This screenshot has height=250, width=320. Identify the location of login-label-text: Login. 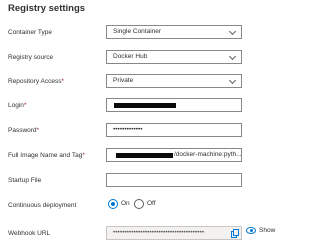
(16, 105).